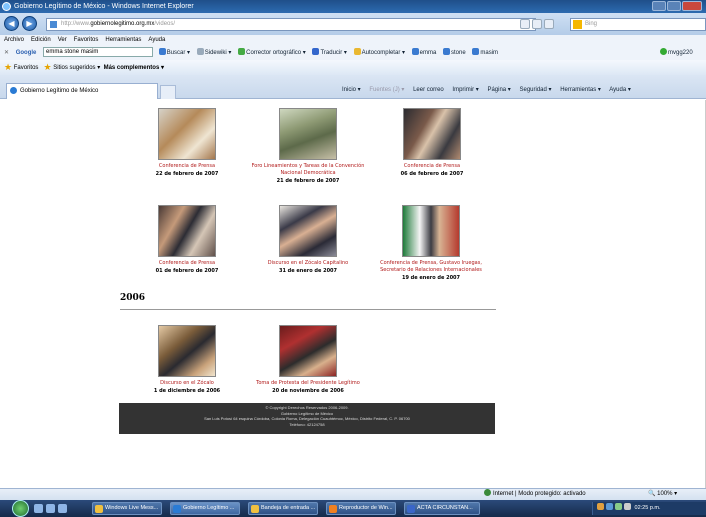  What do you see at coordinates (549, 24) in the screenshot?
I see `stop-icon` at bounding box center [549, 24].